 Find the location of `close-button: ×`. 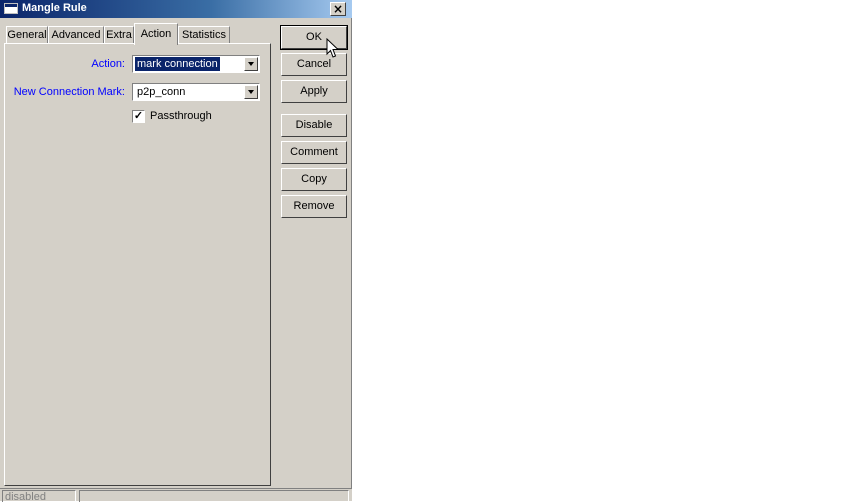

close-button: × is located at coordinates (338, 9).